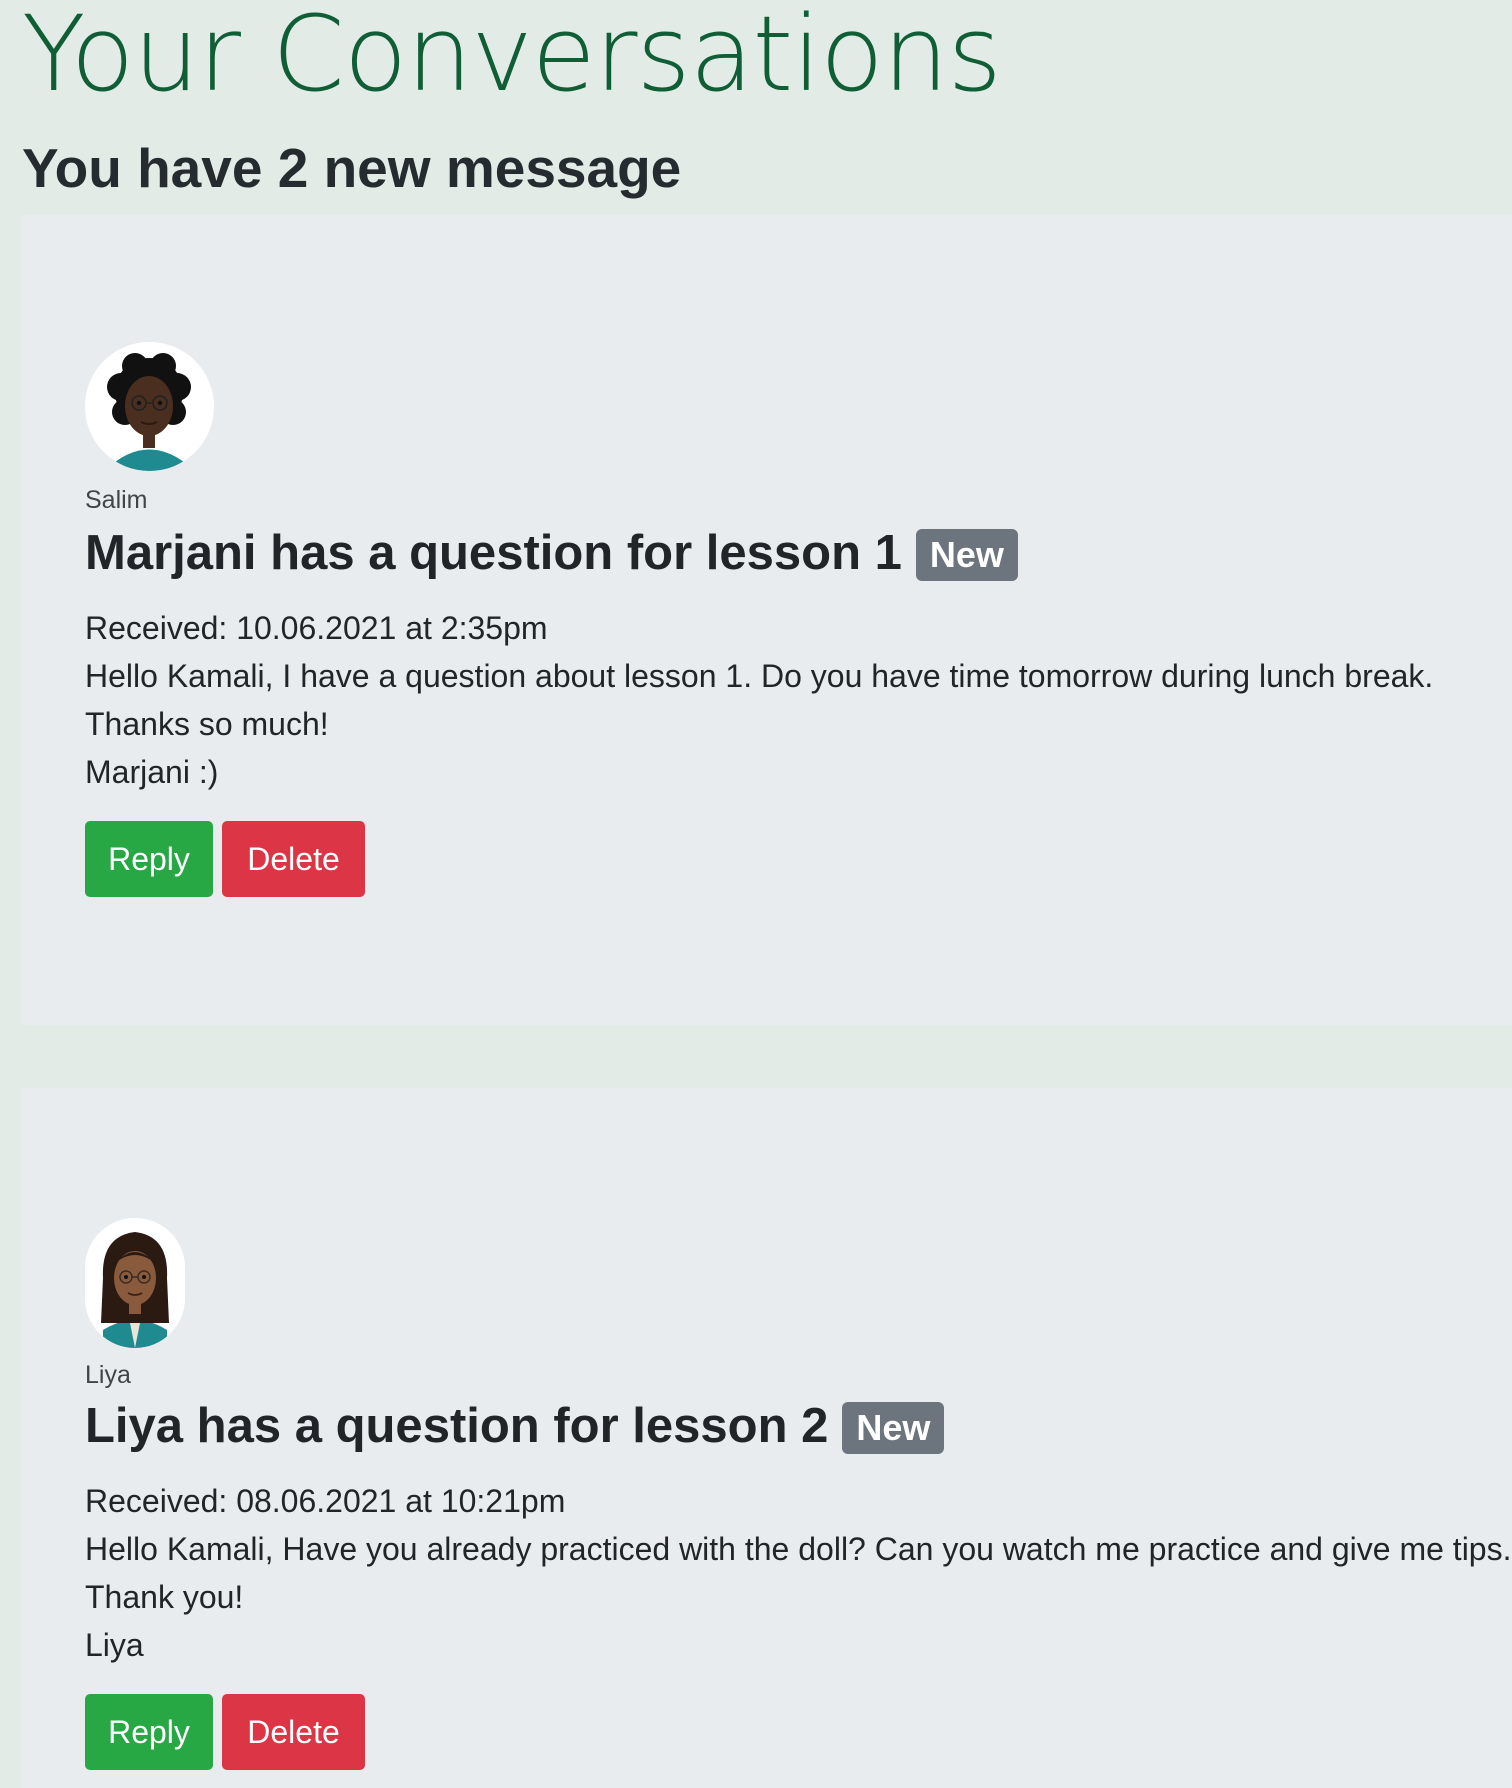 This screenshot has width=1512, height=1788. I want to click on message-body-line: Thanks so much!, so click(207, 724).